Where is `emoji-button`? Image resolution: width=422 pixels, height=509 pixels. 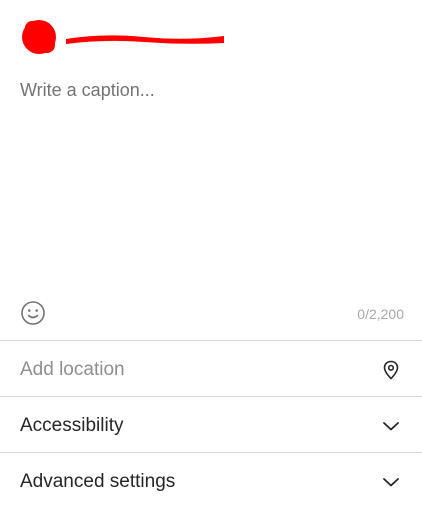 emoji-button is located at coordinates (33, 313).